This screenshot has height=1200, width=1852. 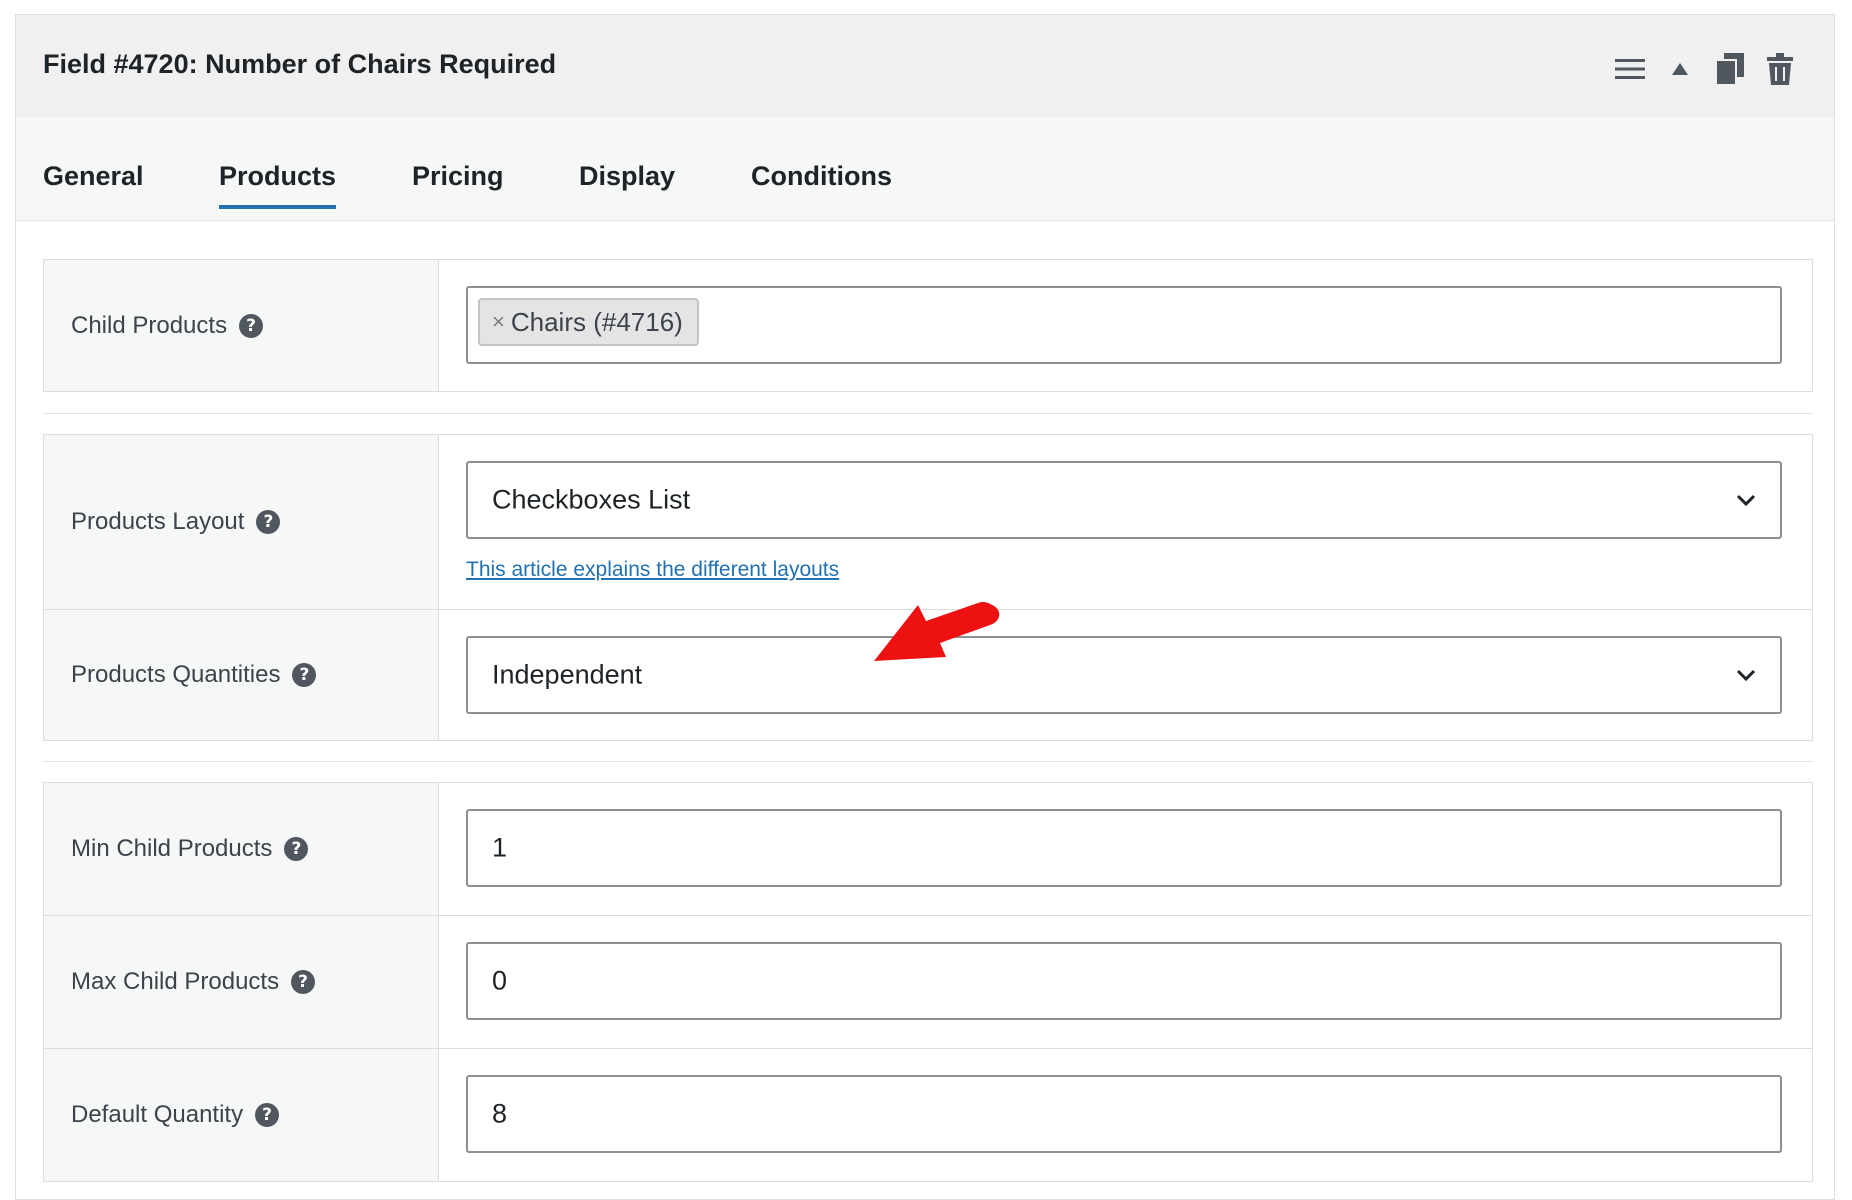 I want to click on trash-icon, so click(x=1780, y=69).